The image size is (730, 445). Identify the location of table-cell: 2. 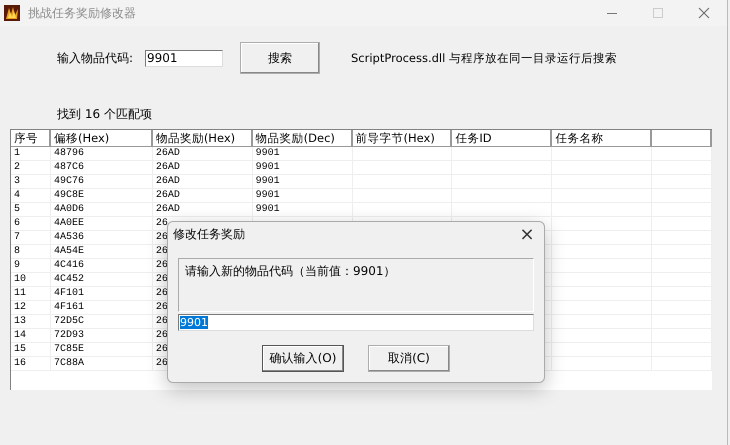
(31, 167).